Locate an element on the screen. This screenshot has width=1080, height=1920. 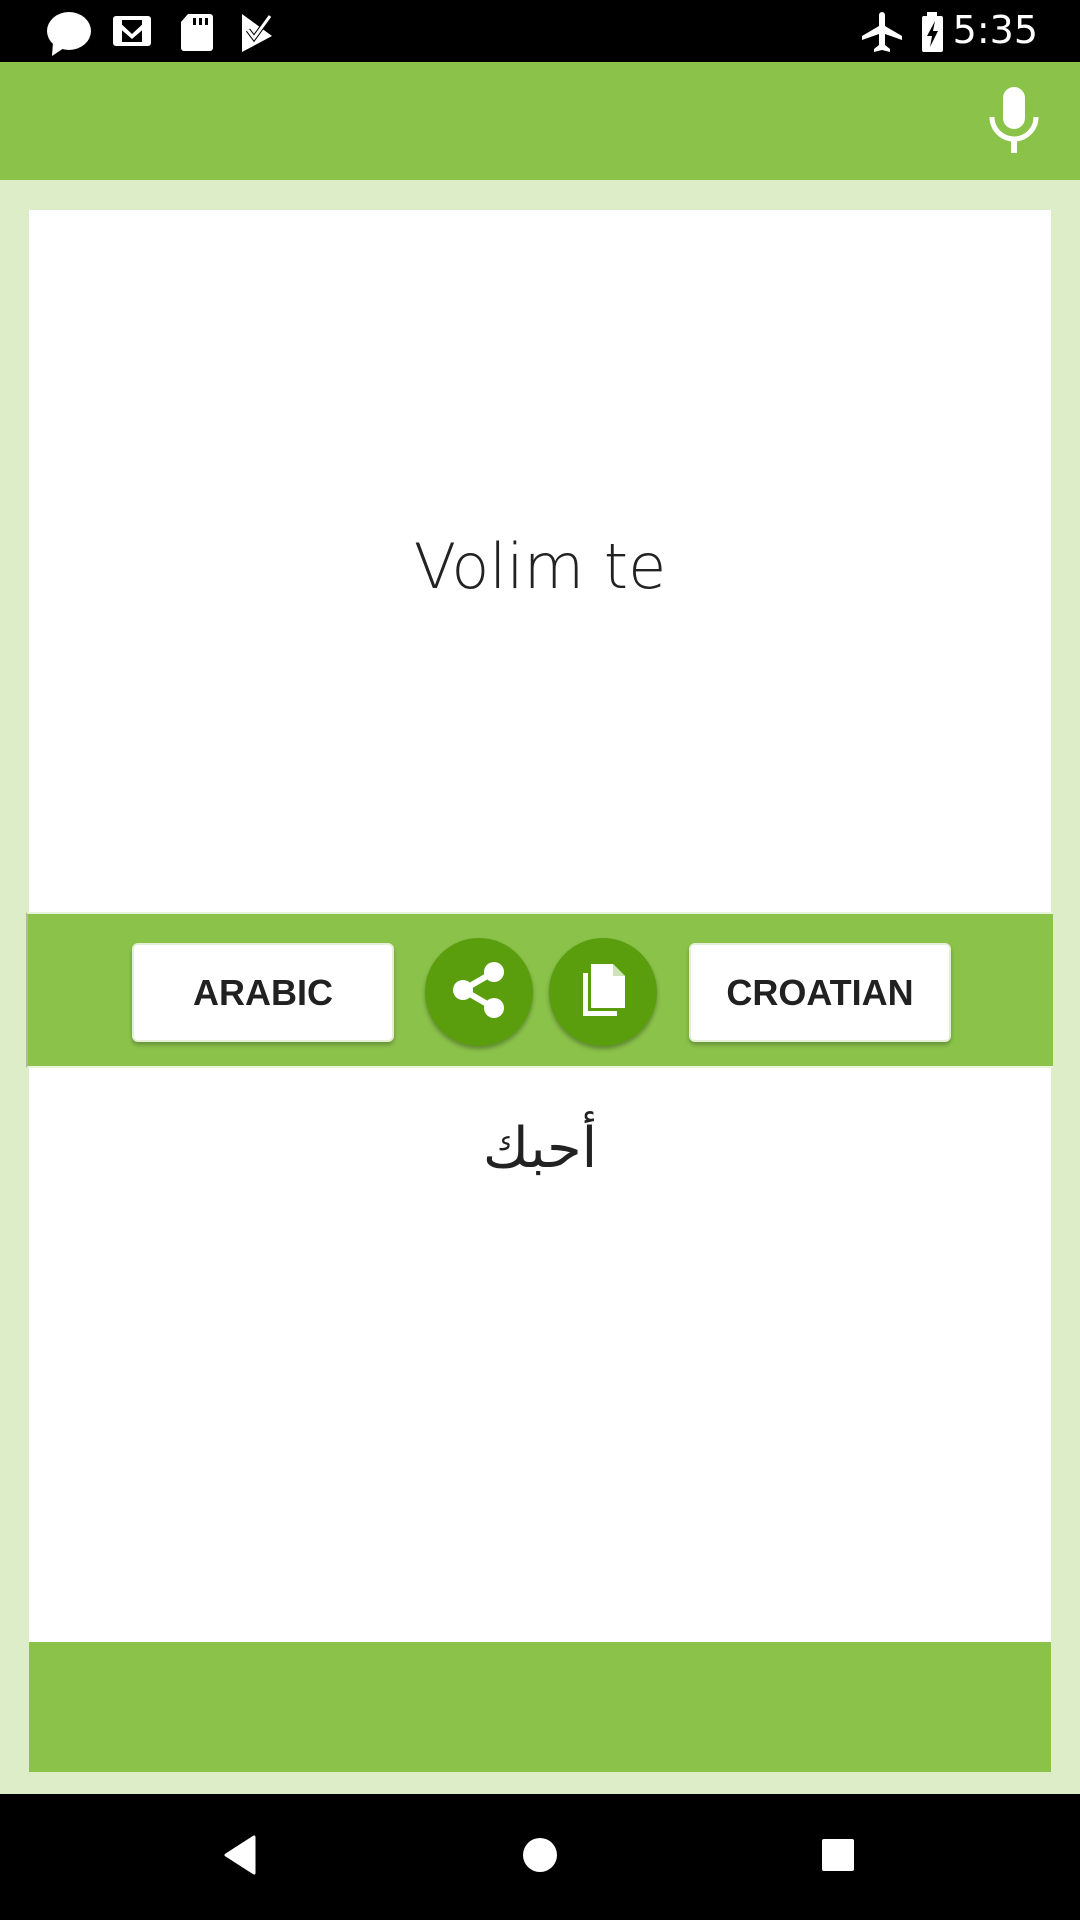
status-bar: 5:35 is located at coordinates (540, 31).